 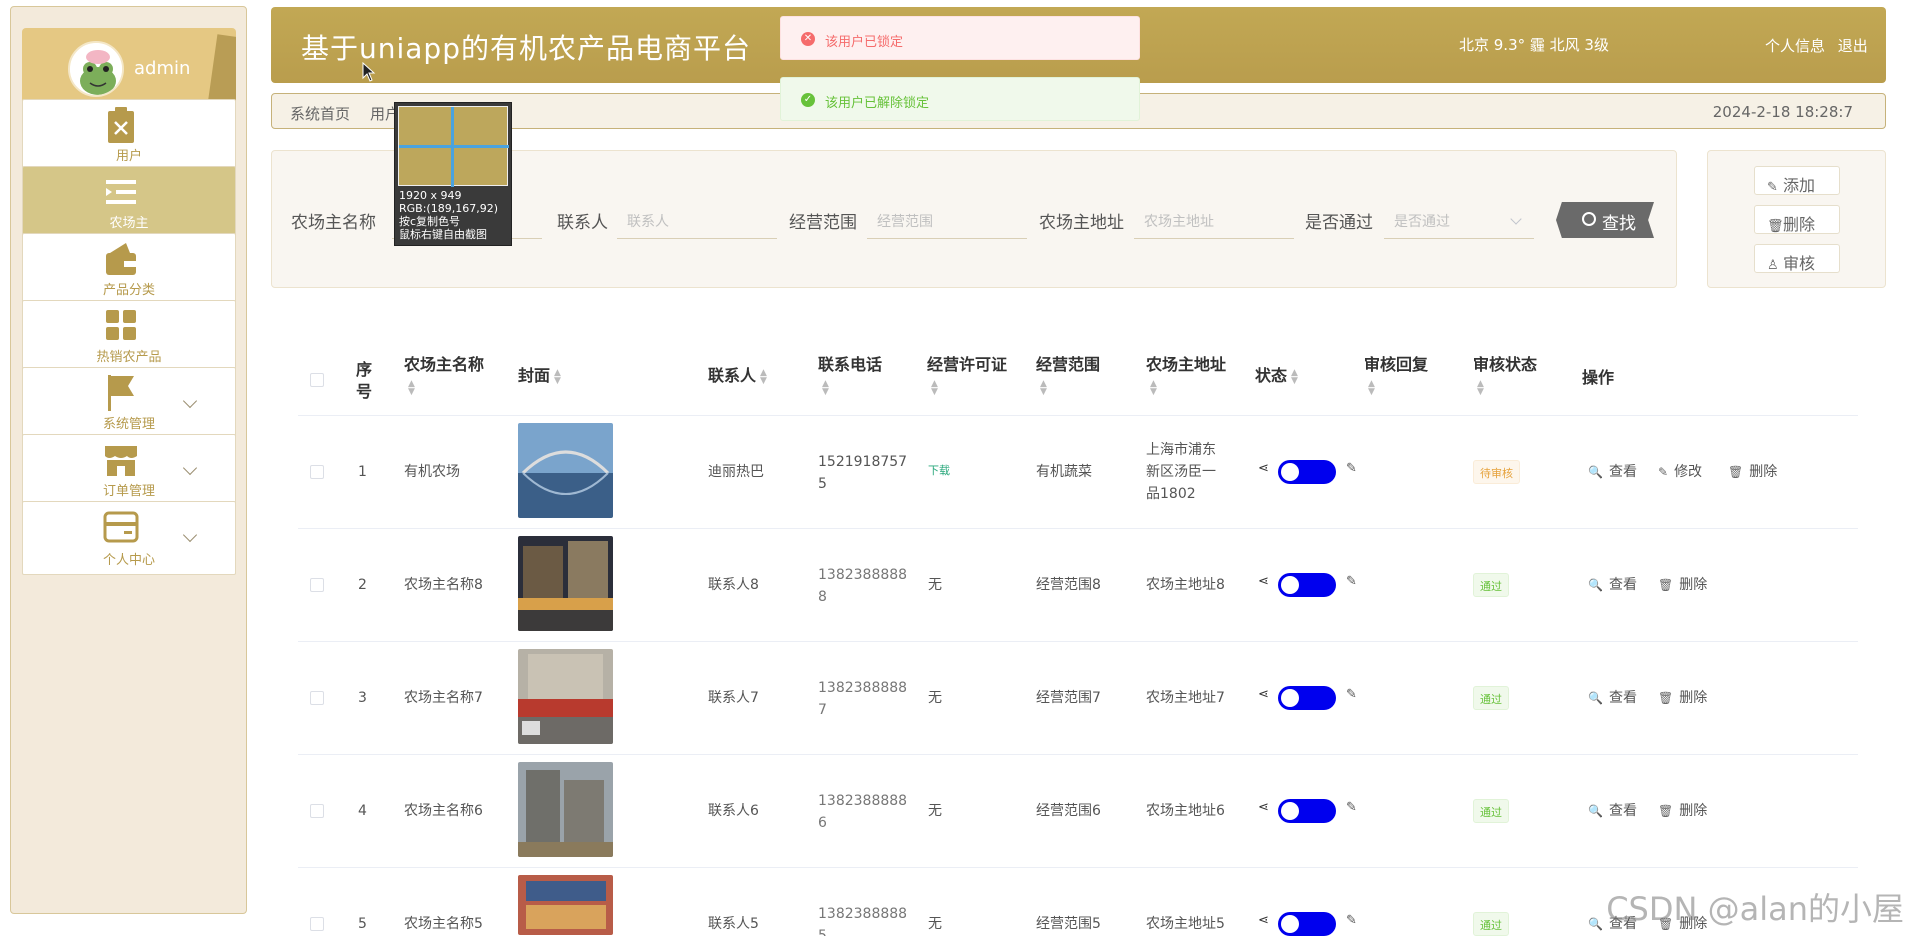 What do you see at coordinates (362, 698) in the screenshot?
I see `cell-index: 3` at bounding box center [362, 698].